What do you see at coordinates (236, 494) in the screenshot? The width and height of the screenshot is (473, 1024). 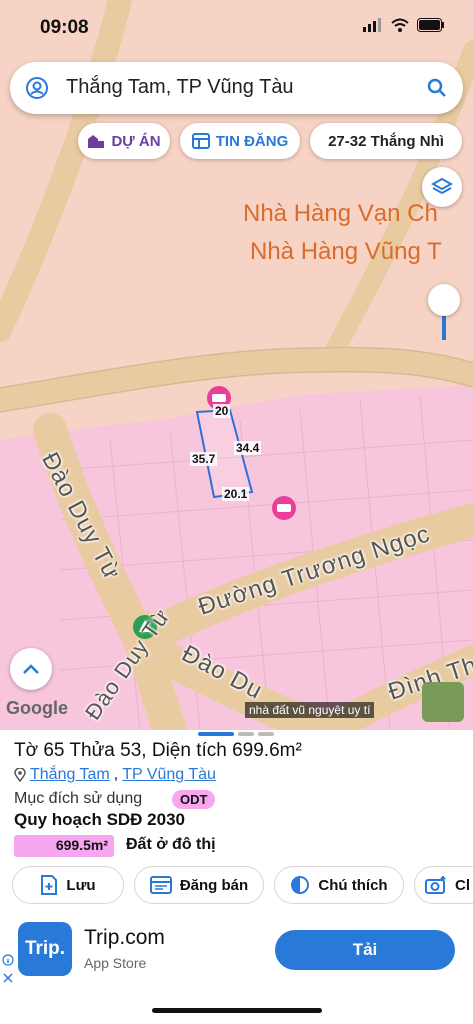 I see `dim-bottom: 20.1` at bounding box center [236, 494].